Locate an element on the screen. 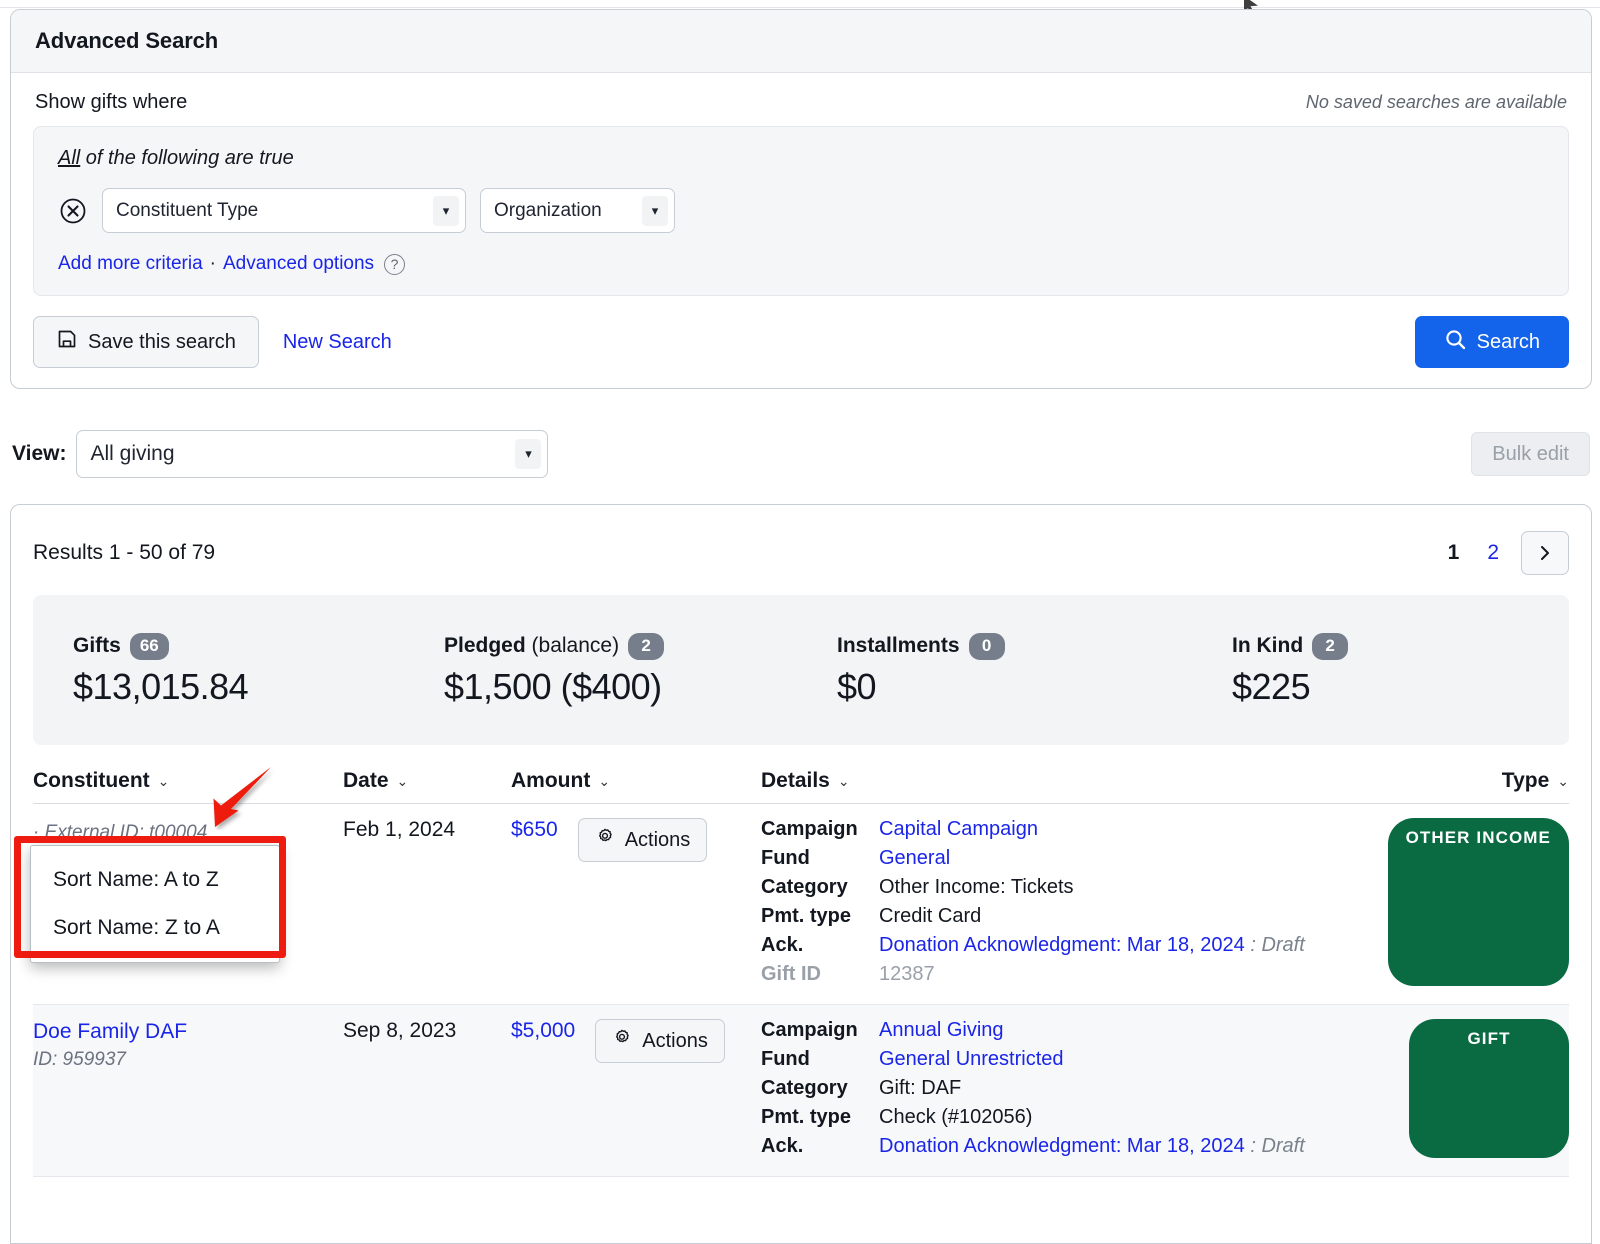  row-amount-cell: $650 Actions is located at coordinates (636, 902).